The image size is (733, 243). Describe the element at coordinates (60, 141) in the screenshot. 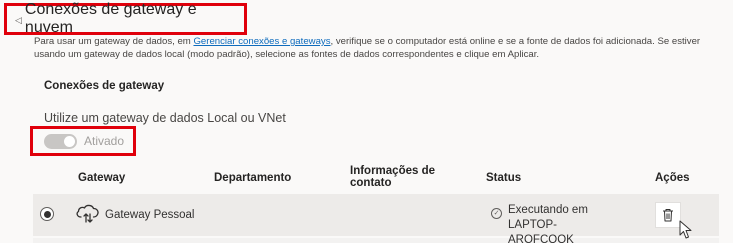

I see `gateway-toggle-switch` at that location.